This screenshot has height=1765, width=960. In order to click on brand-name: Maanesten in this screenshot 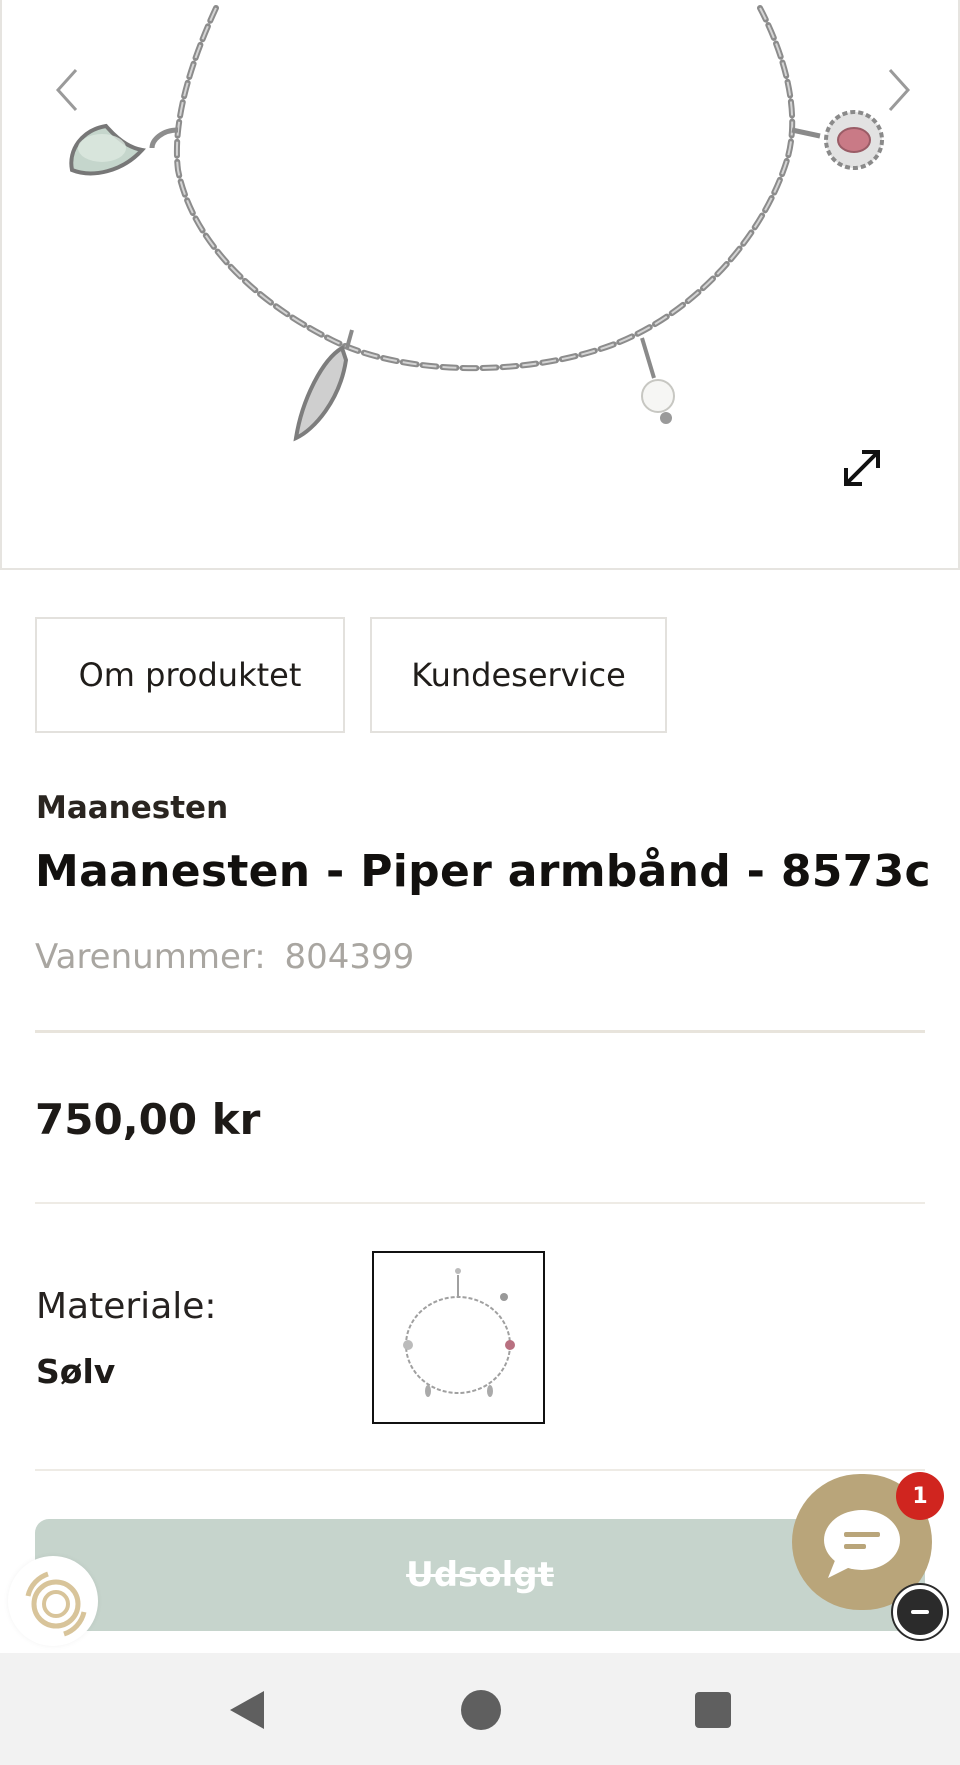, I will do `click(132, 808)`.